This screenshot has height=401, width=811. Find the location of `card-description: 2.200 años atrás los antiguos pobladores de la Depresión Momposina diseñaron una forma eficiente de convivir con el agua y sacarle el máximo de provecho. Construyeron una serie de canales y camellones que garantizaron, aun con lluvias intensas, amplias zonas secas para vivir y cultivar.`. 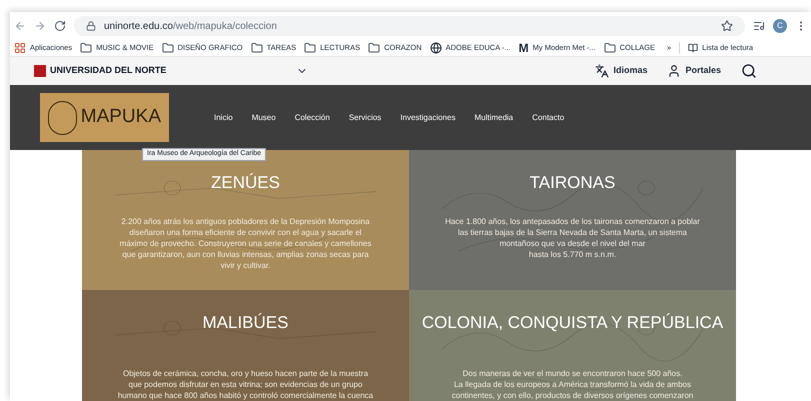

card-description: 2.200 años atrás los antiguos pobladores de la Depresión Momposina diseñaron una forma eficiente de convivir con el agua y sacarle el máximo de provecho. Construyeron una serie de canales y camellones que garantizaron, aun con lluvias intensas, amplias zonas secas para vivir y cultivar. is located at coordinates (246, 243).